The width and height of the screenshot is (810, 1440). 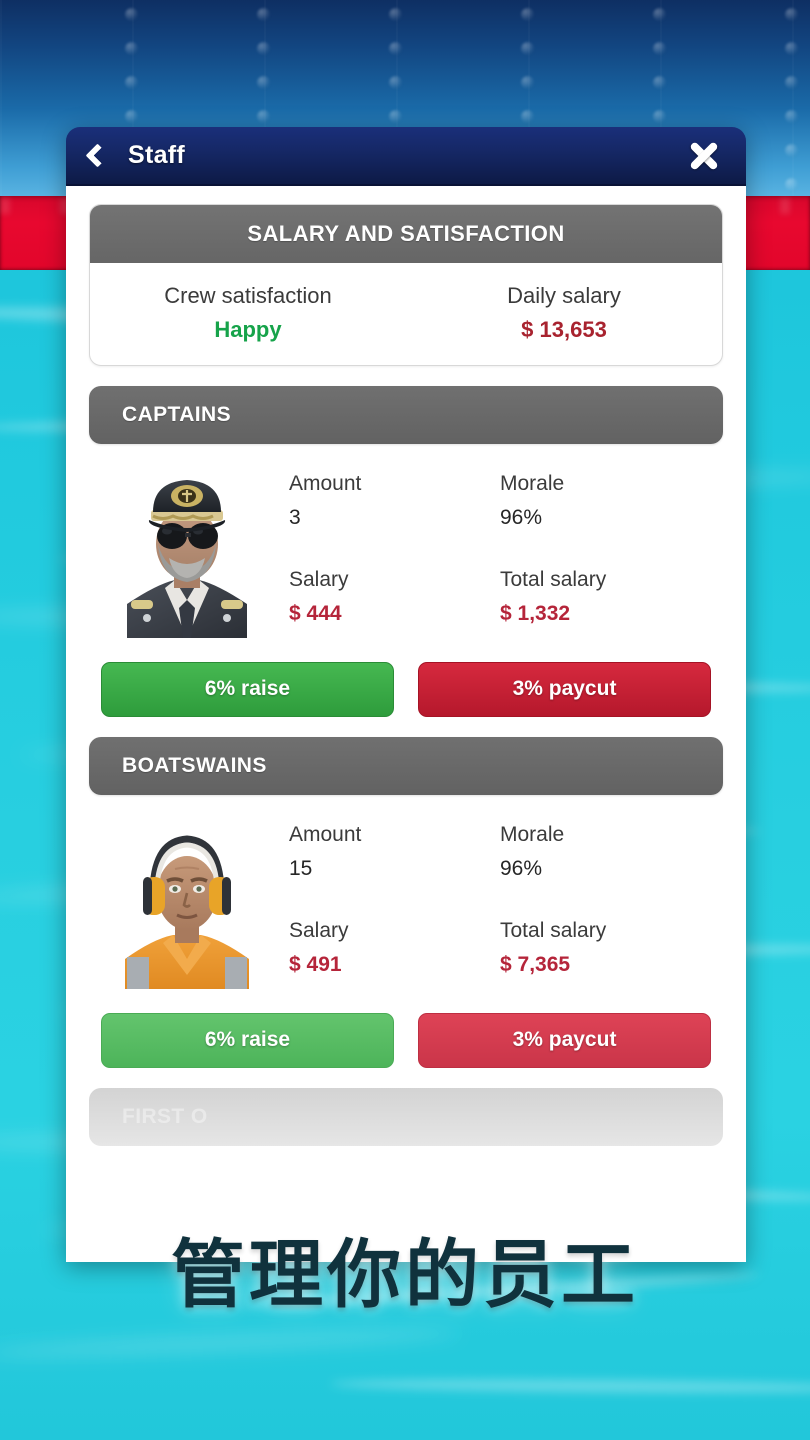 What do you see at coordinates (315, 964) in the screenshot?
I see `stat-value: $ 491` at bounding box center [315, 964].